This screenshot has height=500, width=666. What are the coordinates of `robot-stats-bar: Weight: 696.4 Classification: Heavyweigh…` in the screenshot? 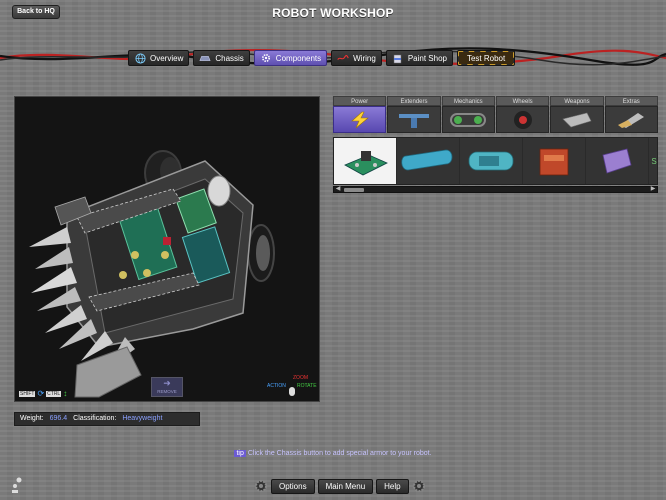 It's located at (107, 419).